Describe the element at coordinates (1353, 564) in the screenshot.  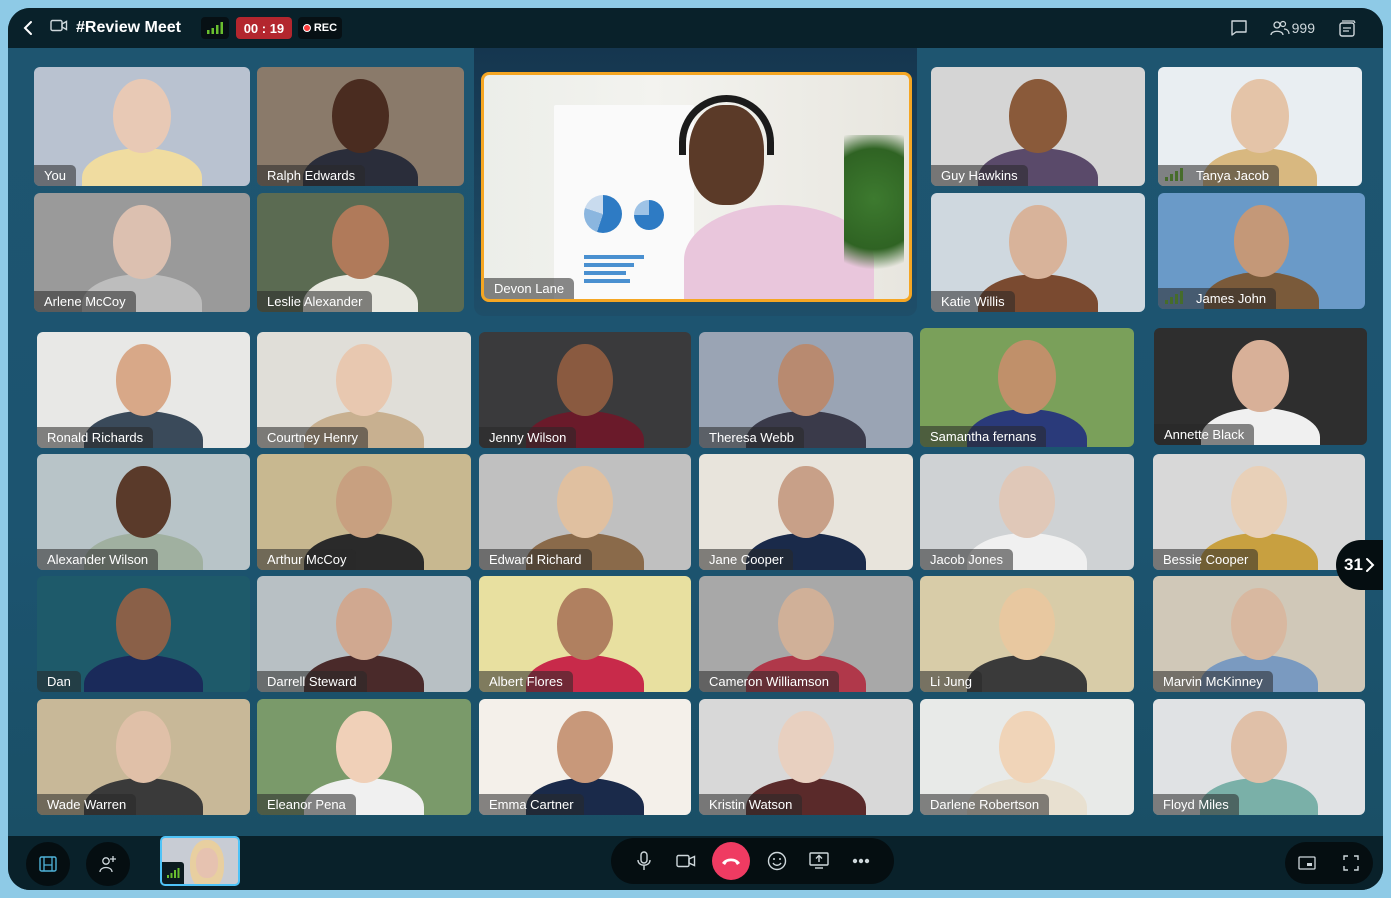
I see `remaining-count: 31` at that location.